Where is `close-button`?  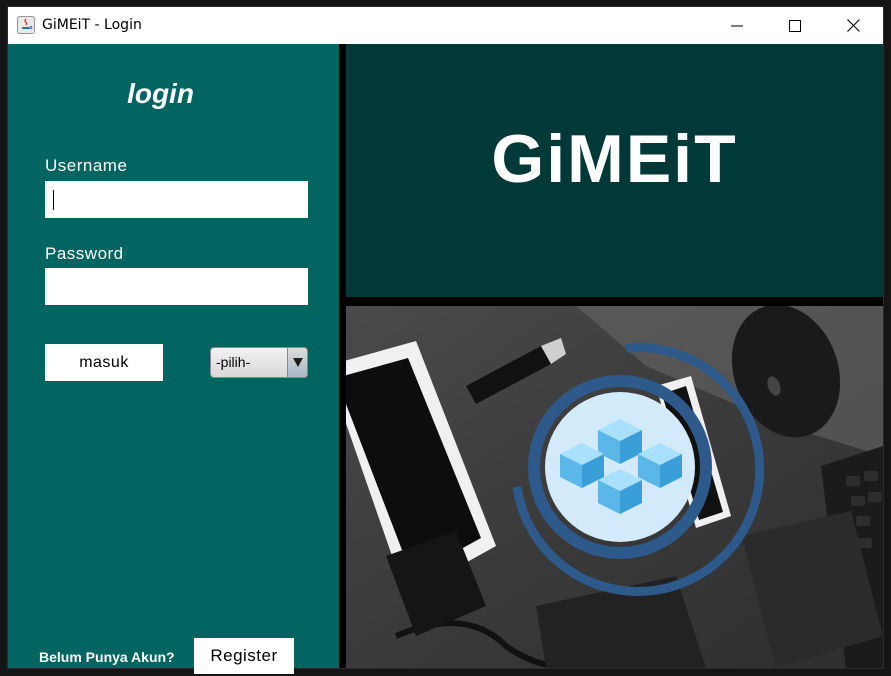 close-button is located at coordinates (853, 25).